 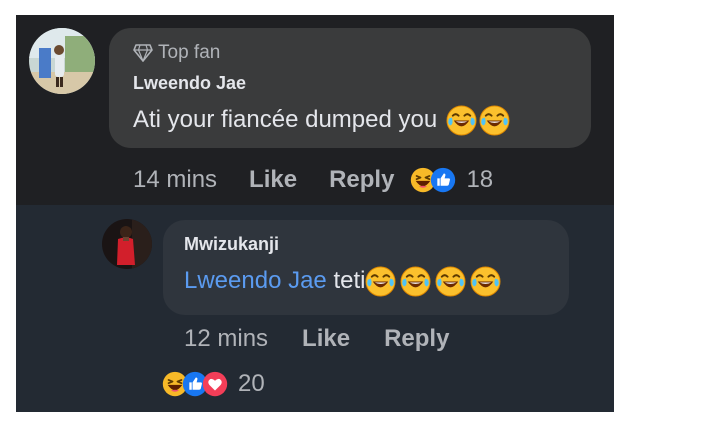 What do you see at coordinates (251, 383) in the screenshot?
I see `reply-reaction-count: 20` at bounding box center [251, 383].